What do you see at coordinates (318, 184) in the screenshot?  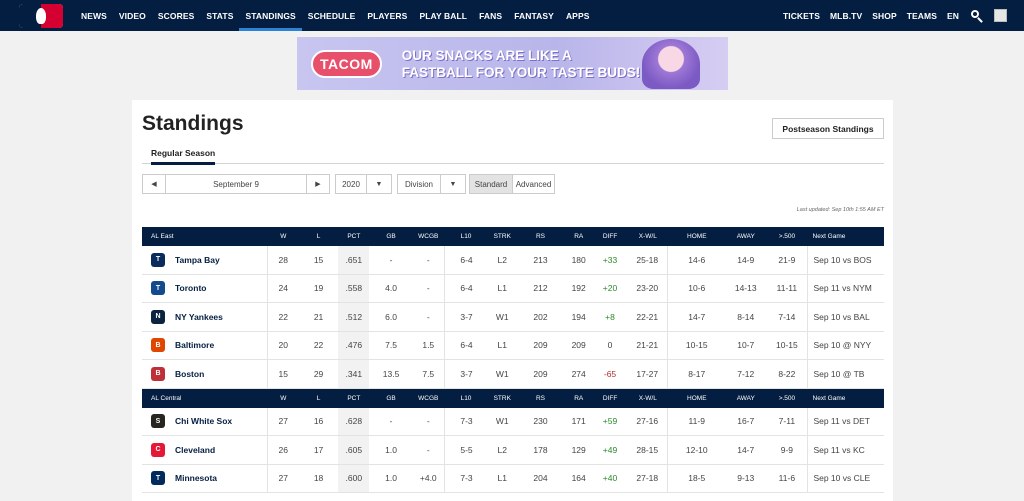 I see `next-date-button: ▶` at bounding box center [318, 184].